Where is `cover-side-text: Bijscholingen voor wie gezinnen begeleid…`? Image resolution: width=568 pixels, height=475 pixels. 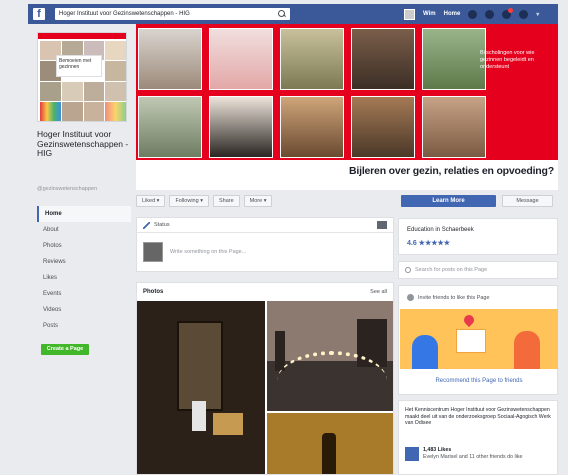 cover-side-text: Bijscholingen voor wie gezinnen begeleid… is located at coordinates (507, 60).